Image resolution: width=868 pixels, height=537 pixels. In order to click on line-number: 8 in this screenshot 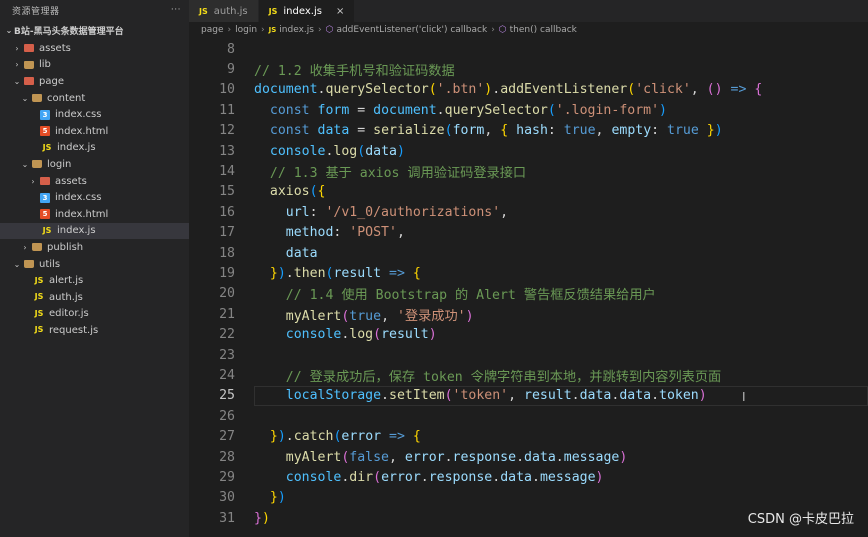, I will do `click(231, 49)`.